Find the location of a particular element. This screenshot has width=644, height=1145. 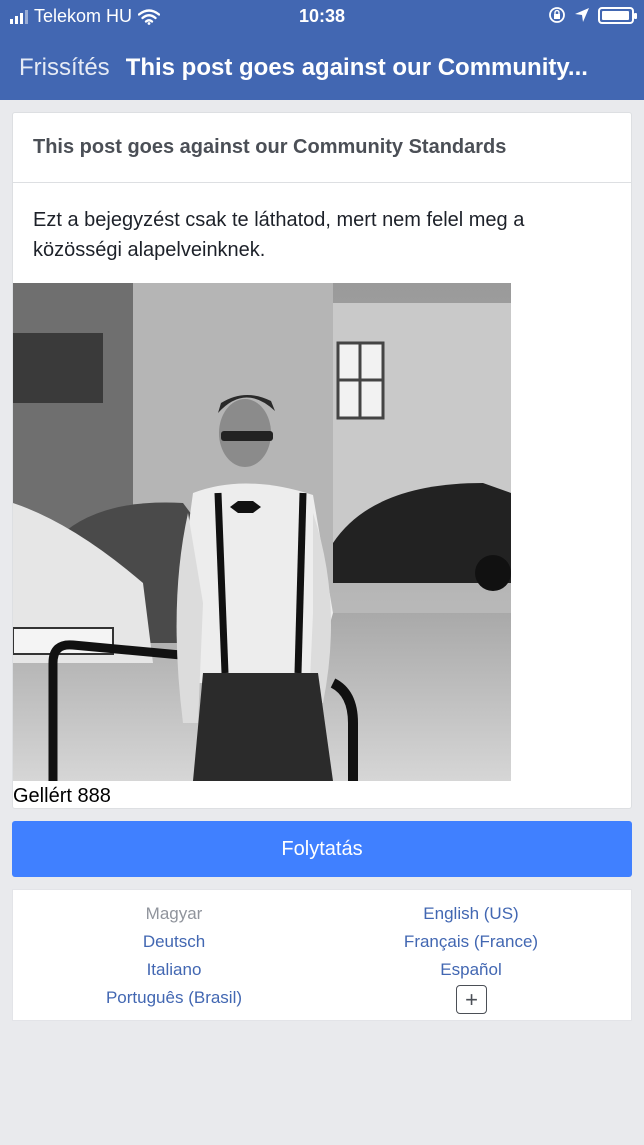

language-item-italiano: Italiano is located at coordinates (174, 970).